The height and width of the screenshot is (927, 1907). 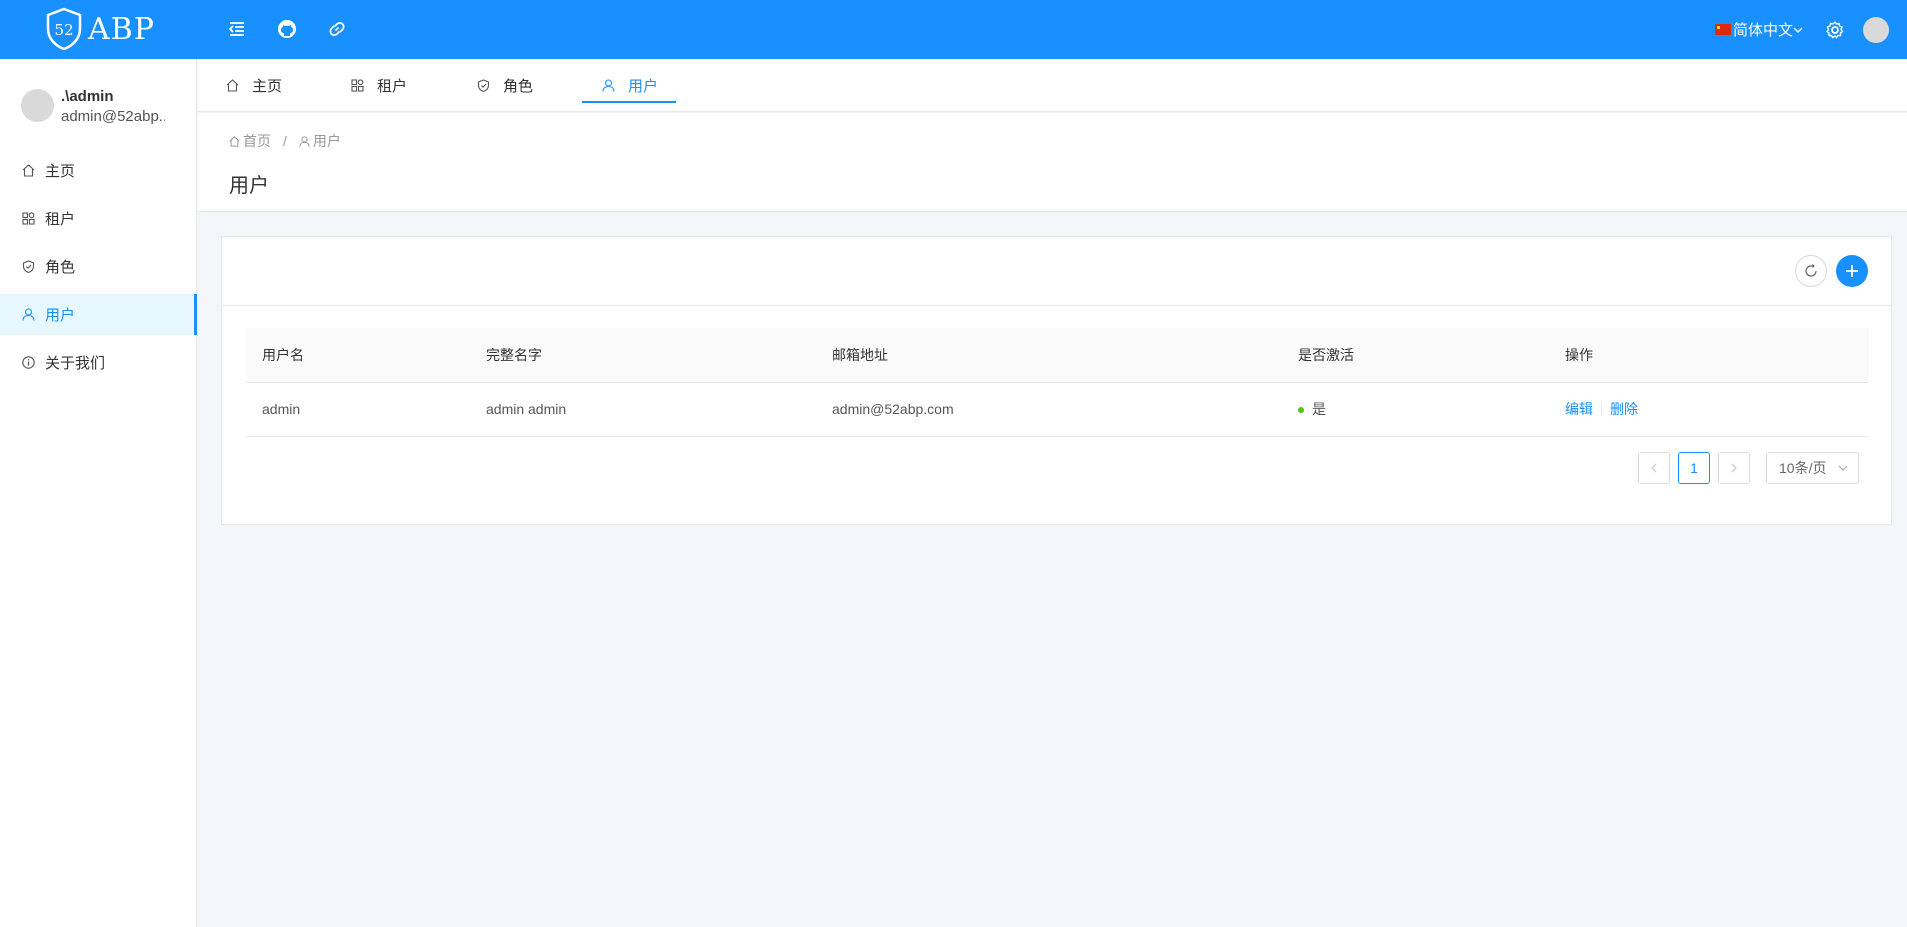 I want to click on info-circle-icon, so click(x=29, y=362).